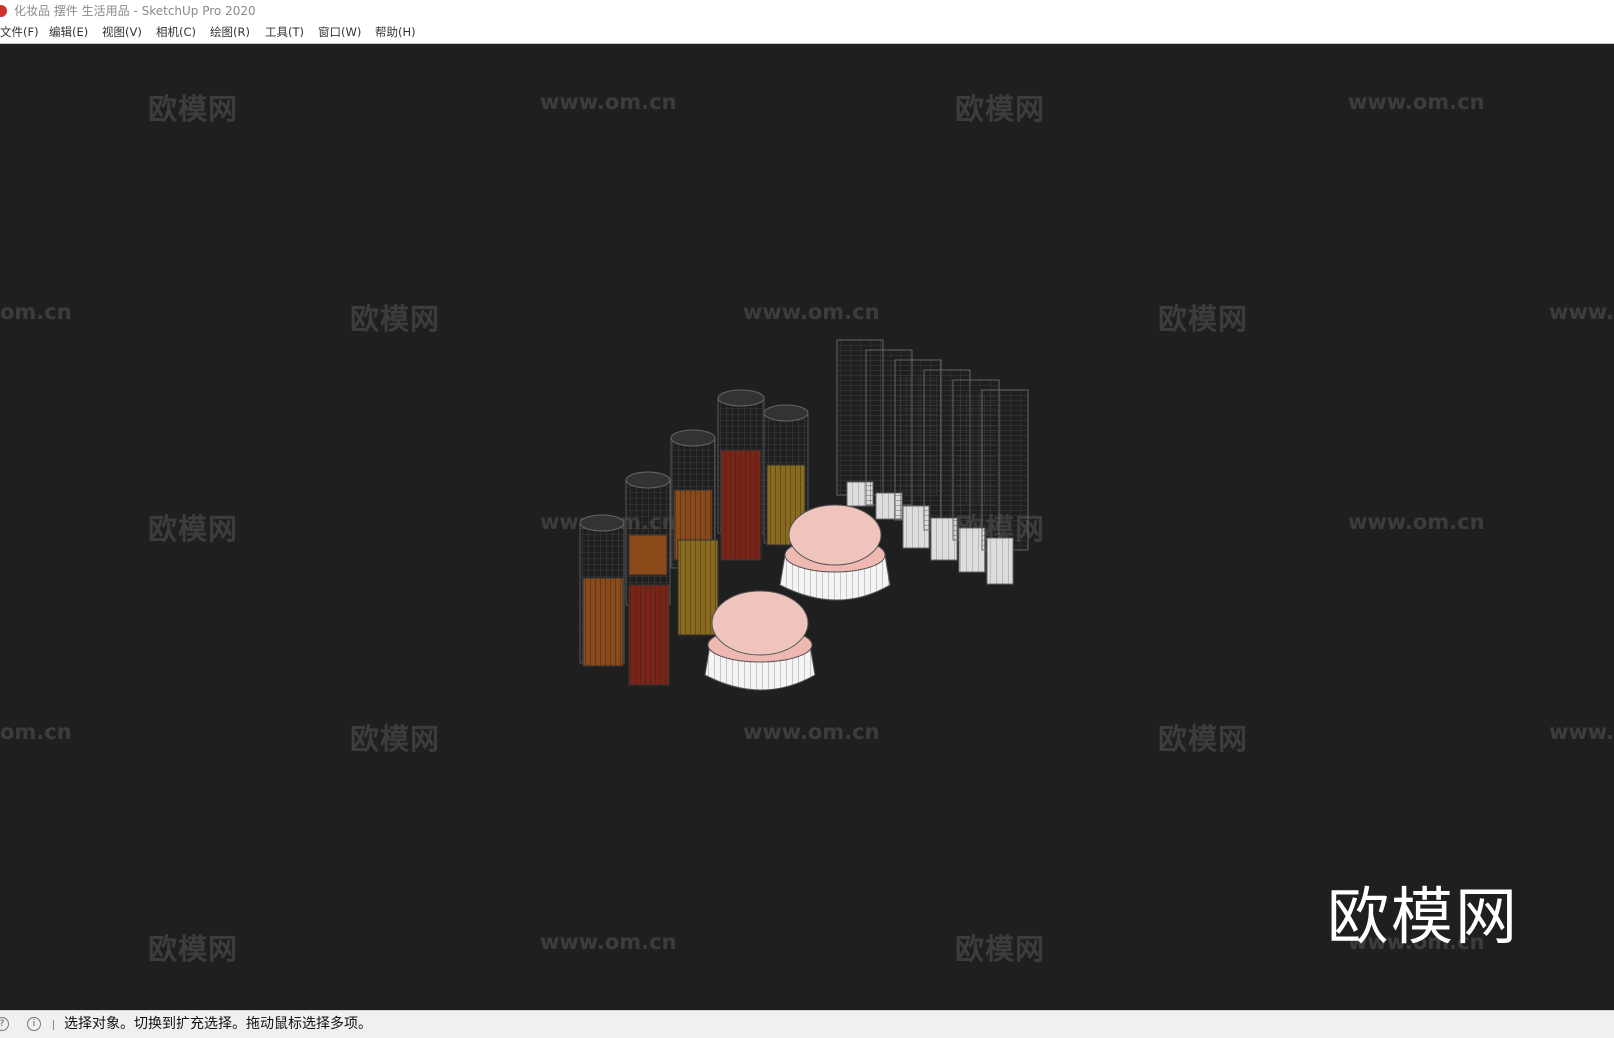 The height and width of the screenshot is (1038, 1614). Describe the element at coordinates (1005, 487) in the screenshot. I see `tube` at that location.